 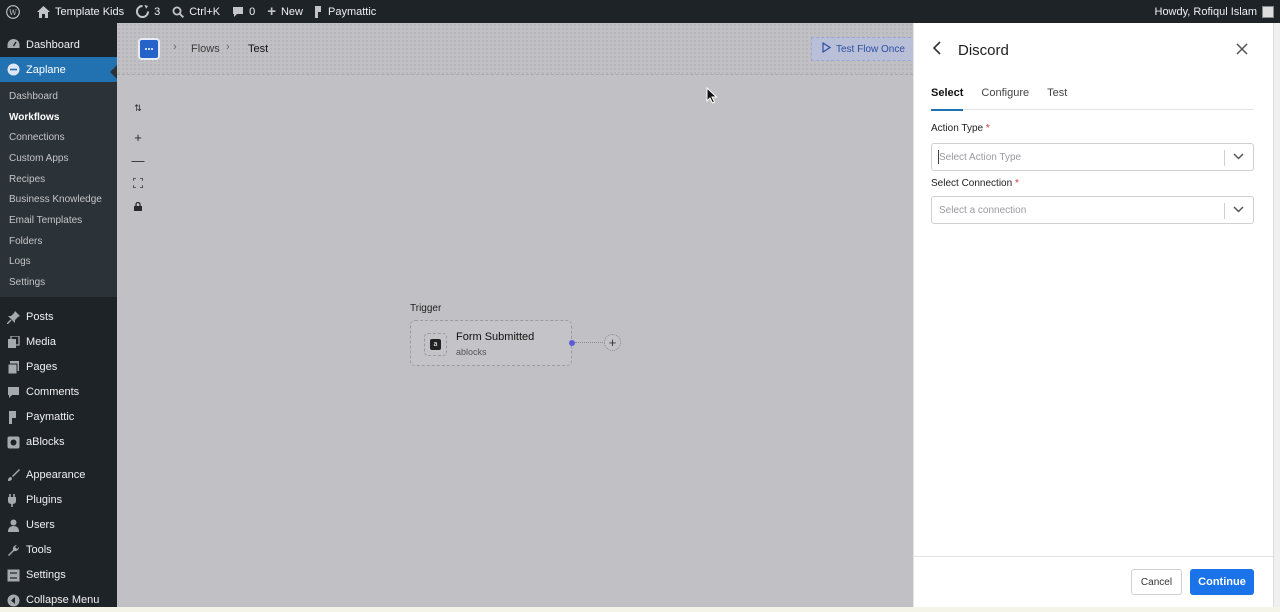 I want to click on submenu-item: Recipes, so click(x=58, y=179).